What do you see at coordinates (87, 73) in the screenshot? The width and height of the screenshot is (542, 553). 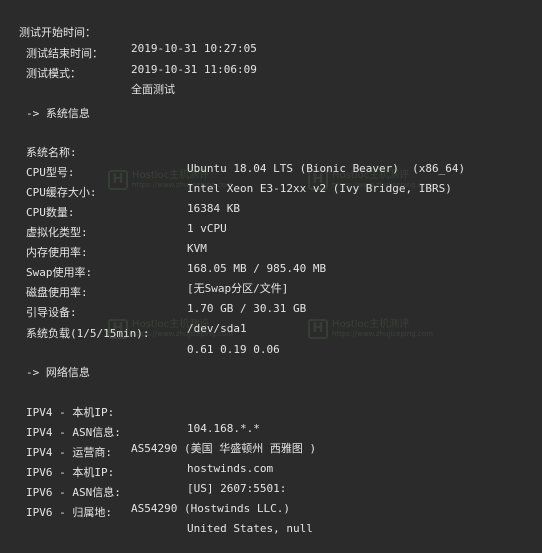 I see `header-row: 测试模式： 全面测试` at bounding box center [87, 73].